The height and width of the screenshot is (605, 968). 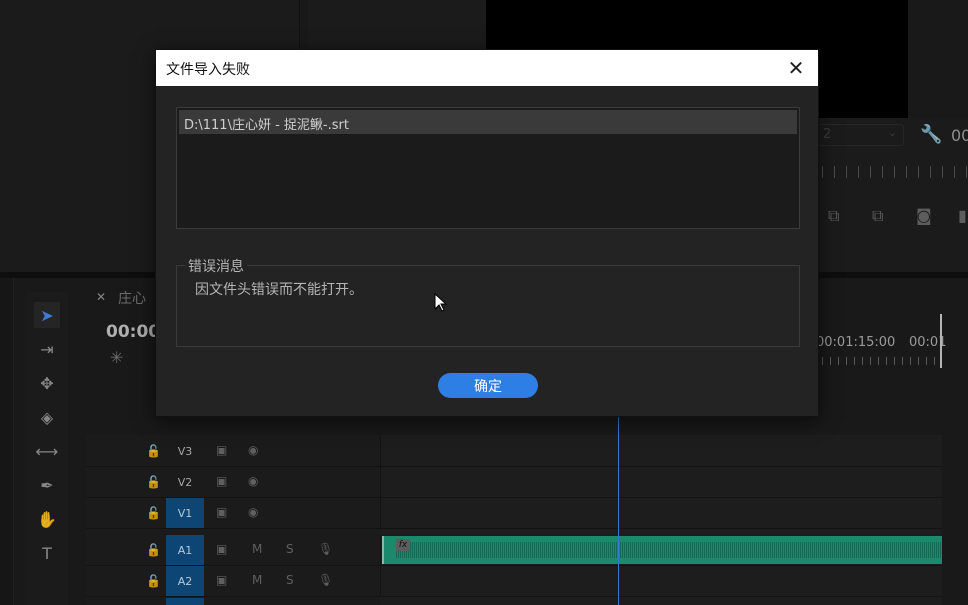 What do you see at coordinates (487, 68) in the screenshot?
I see `dialog-titlebar: 文件导入失败 ✕` at bounding box center [487, 68].